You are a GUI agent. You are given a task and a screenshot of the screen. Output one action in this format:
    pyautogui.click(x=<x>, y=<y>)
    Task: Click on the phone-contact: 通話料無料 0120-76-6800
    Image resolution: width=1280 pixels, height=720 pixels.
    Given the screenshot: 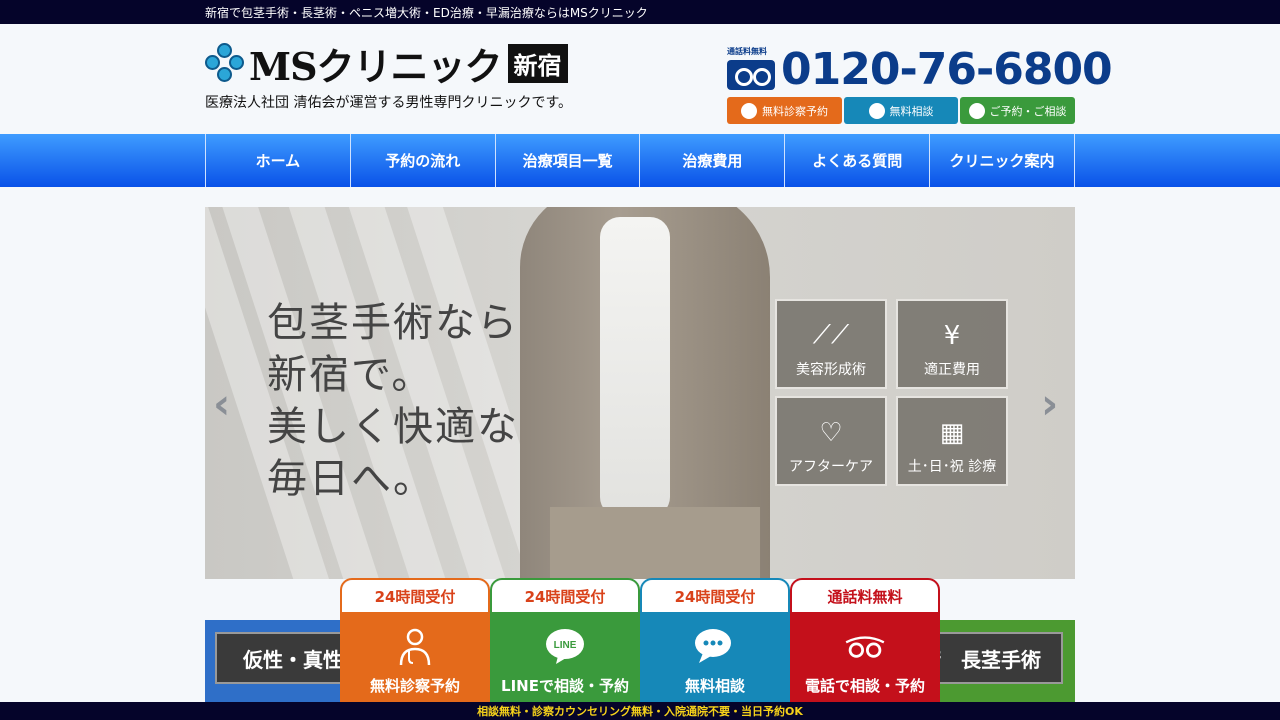 What is the action you would take?
    pyautogui.click(x=920, y=69)
    